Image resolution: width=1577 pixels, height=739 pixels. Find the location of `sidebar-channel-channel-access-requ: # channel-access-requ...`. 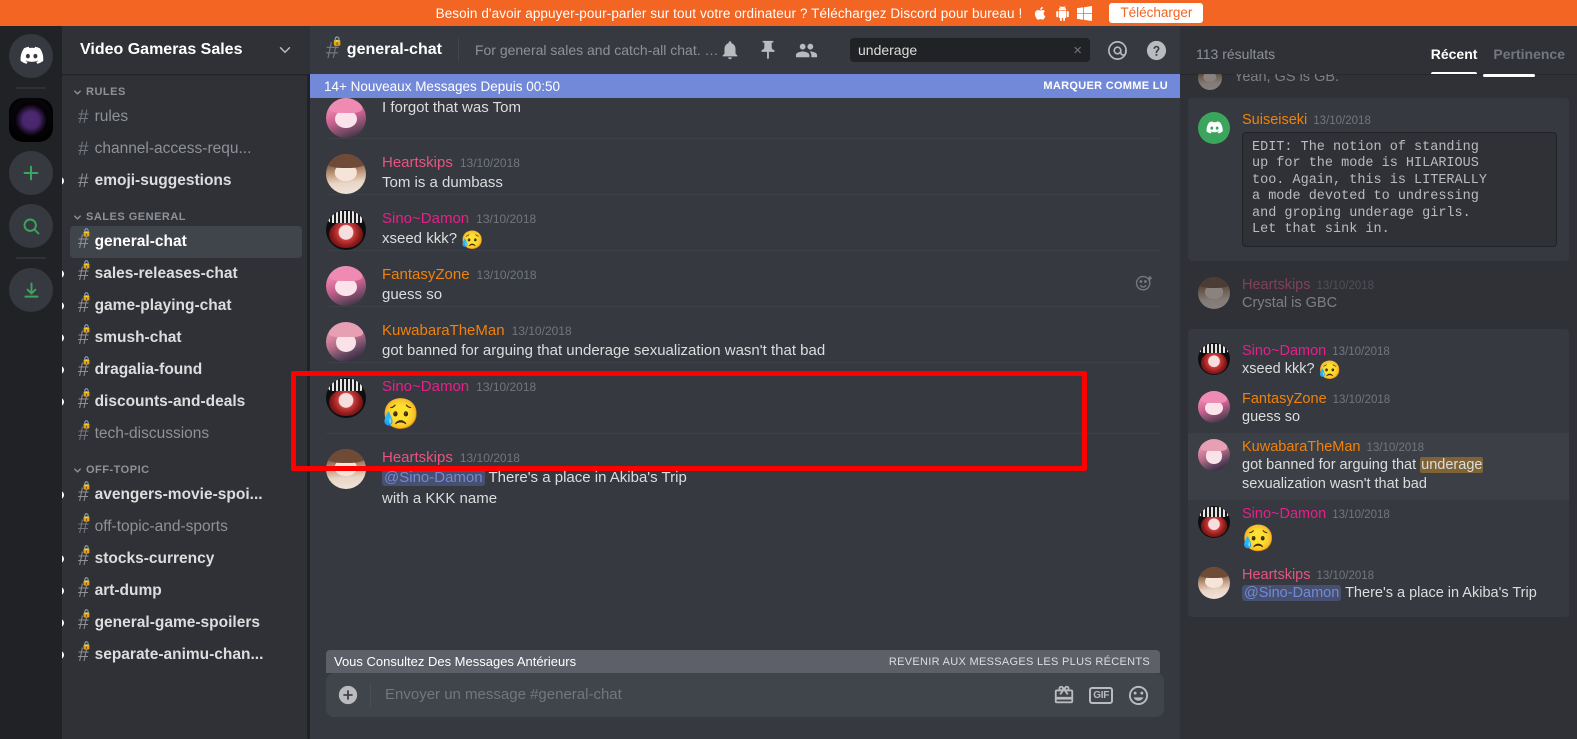

sidebar-channel-channel-access-requ: # channel-access-requ... is located at coordinates (186, 149).